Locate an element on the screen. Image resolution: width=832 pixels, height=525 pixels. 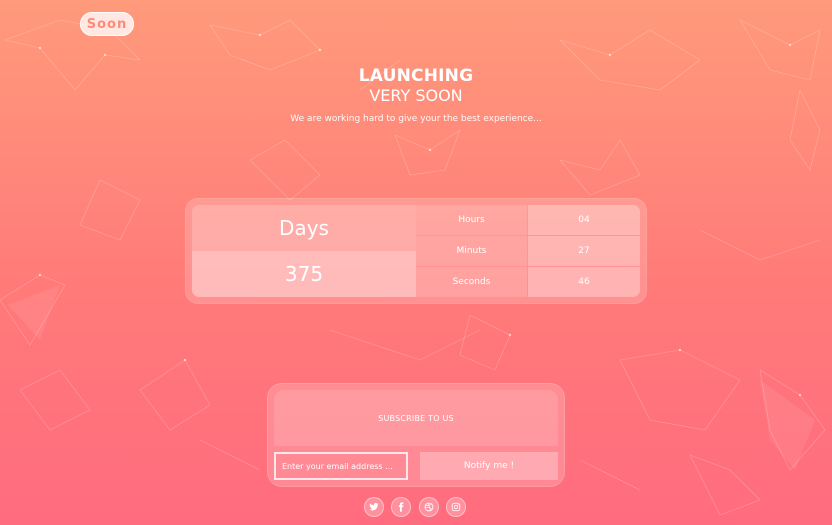
time-grid: Hours 04 Minuts 27 Seconds 46 is located at coordinates (528, 251).